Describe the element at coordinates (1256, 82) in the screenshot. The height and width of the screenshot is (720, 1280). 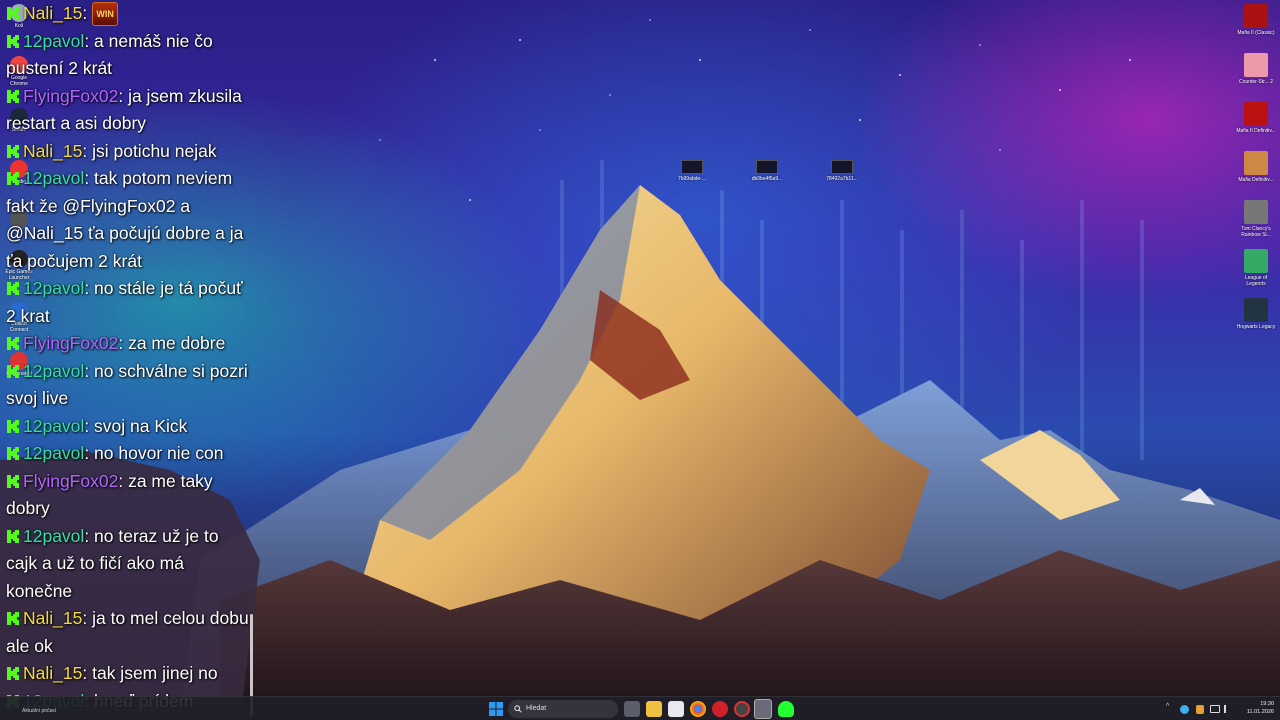
I see `desktop-icon-label: Counter-Str... 2` at that location.